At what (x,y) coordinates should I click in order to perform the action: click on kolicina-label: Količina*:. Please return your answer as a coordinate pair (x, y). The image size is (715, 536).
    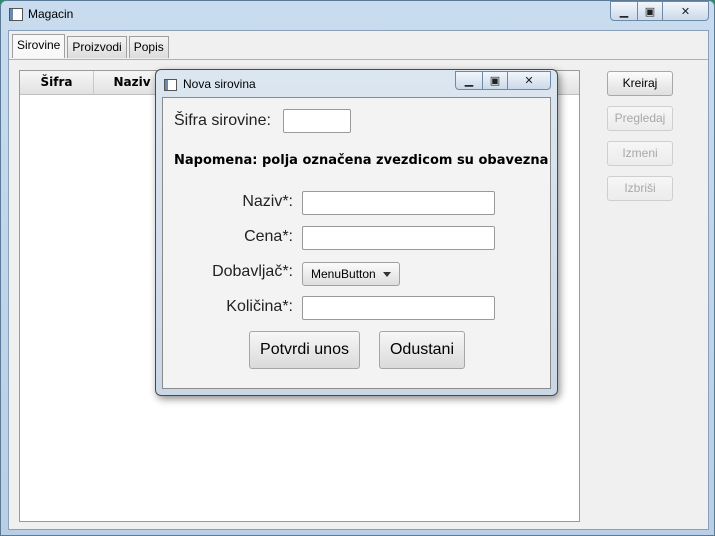
    Looking at the image, I should click on (259, 306).